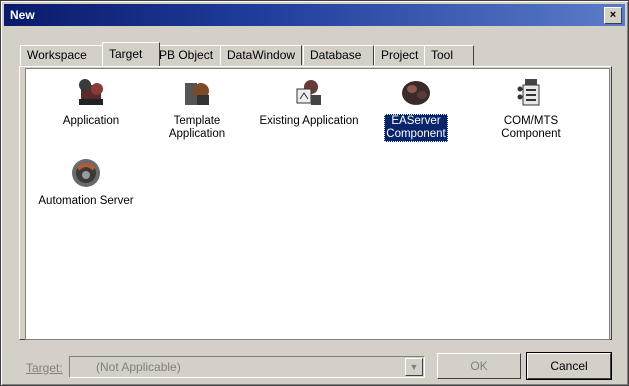 The height and width of the screenshot is (386, 629). I want to click on dialog-title: New, so click(22, 15).